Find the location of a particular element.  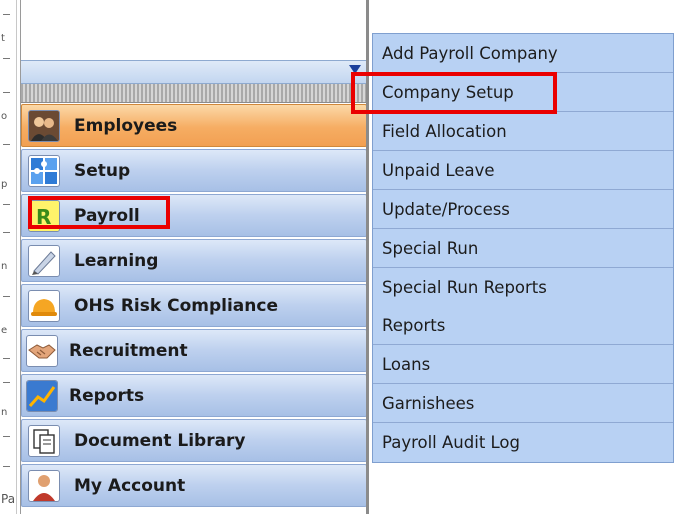

nav-item-payroll: R Payroll is located at coordinates (194, 215).